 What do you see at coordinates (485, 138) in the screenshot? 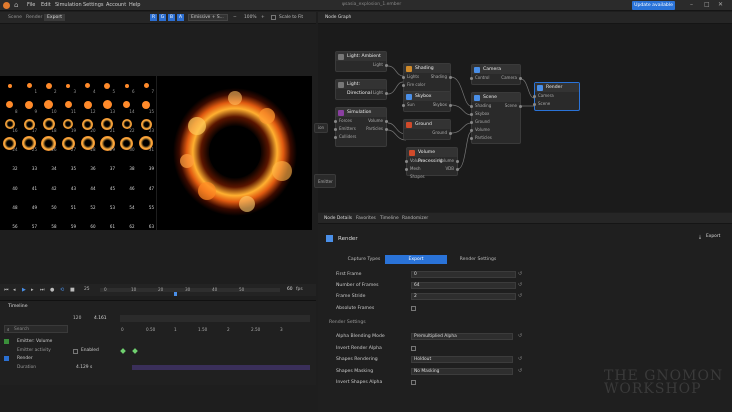
I see `port-particles-in: Particles` at bounding box center [485, 138].